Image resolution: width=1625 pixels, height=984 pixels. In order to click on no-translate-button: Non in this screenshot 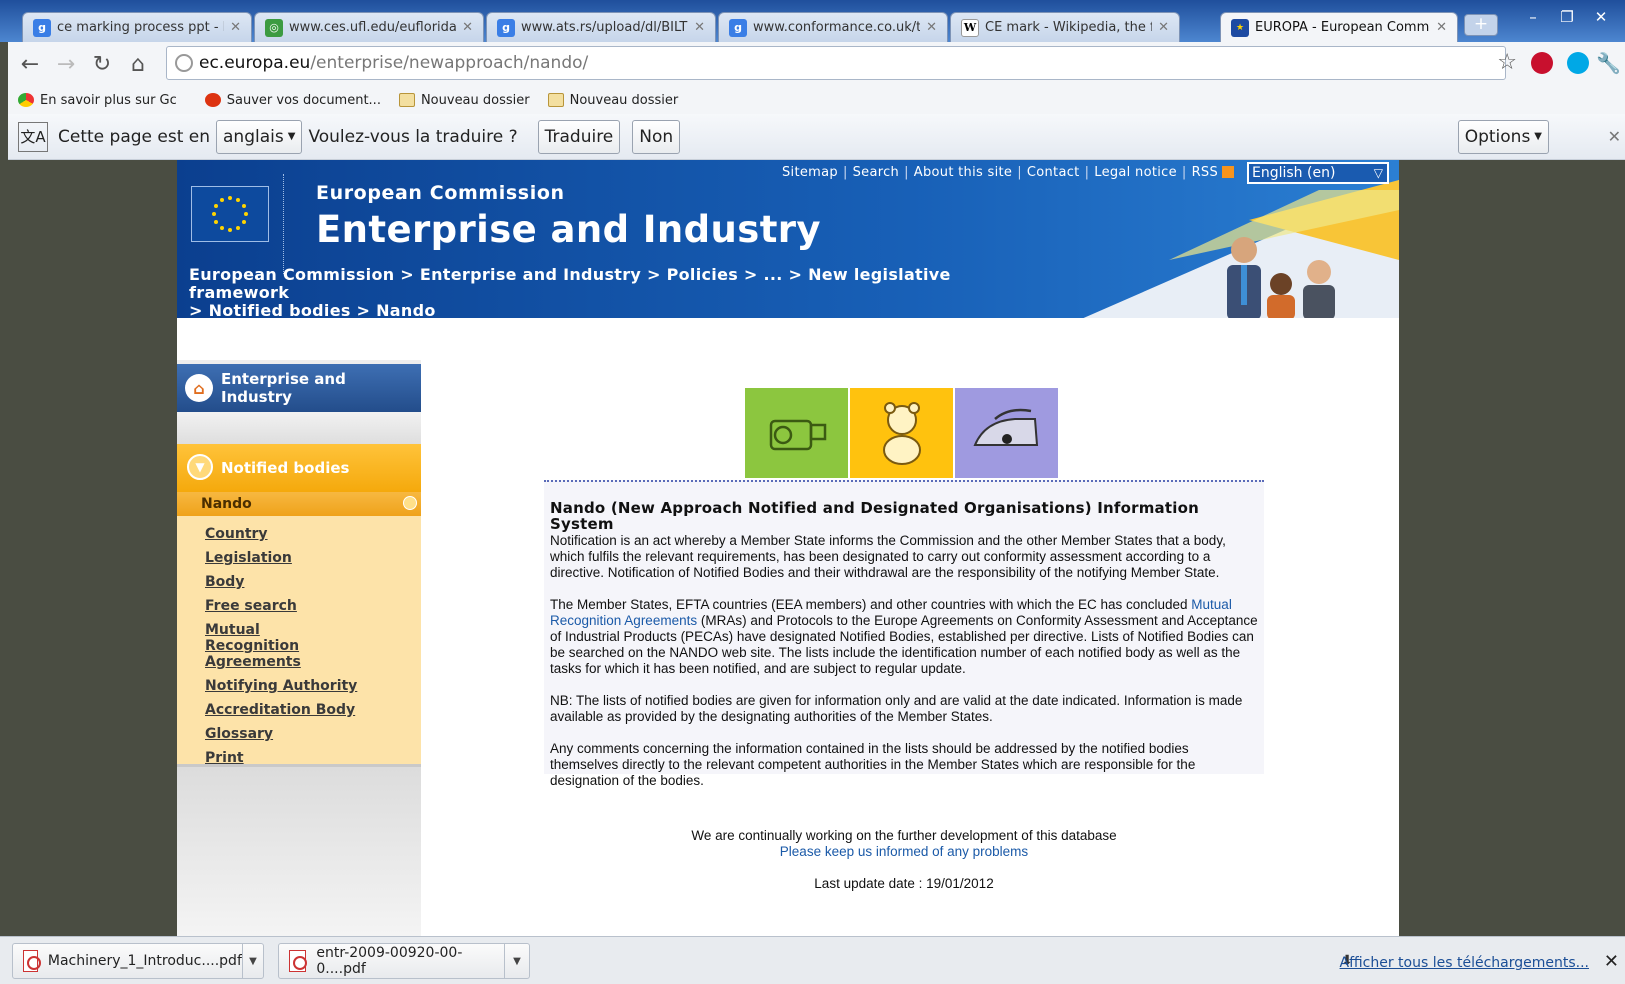, I will do `click(656, 136)`.